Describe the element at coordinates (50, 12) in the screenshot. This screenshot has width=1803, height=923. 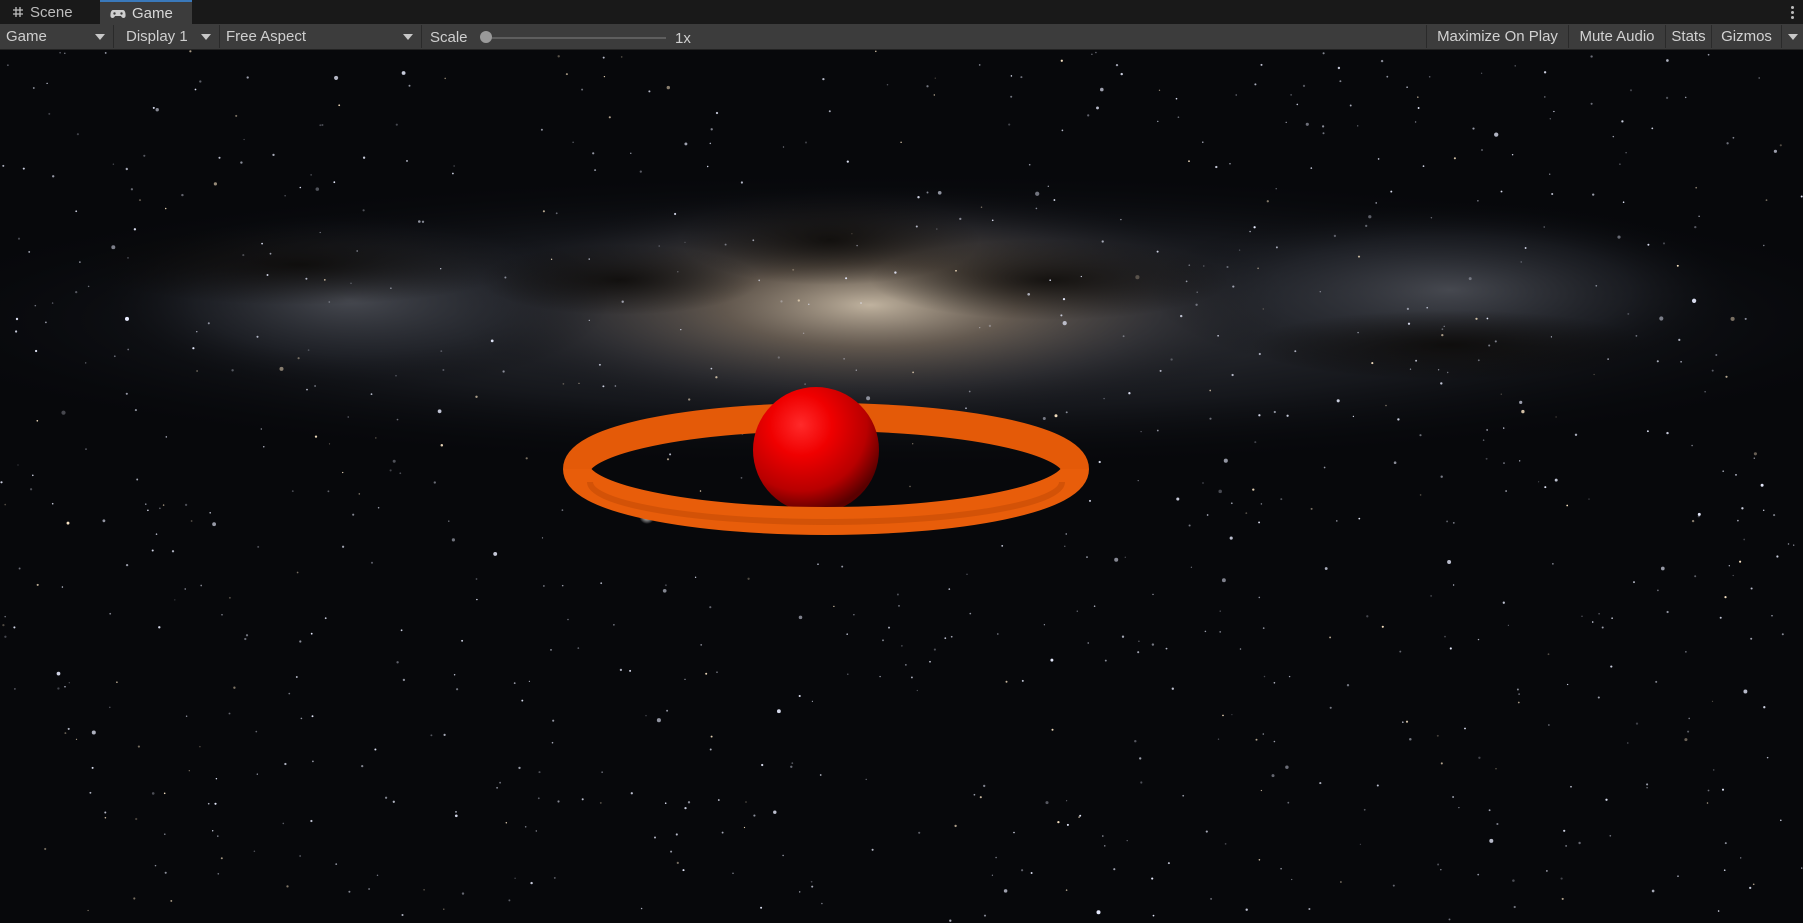
I see `tab-scene: Scene` at that location.